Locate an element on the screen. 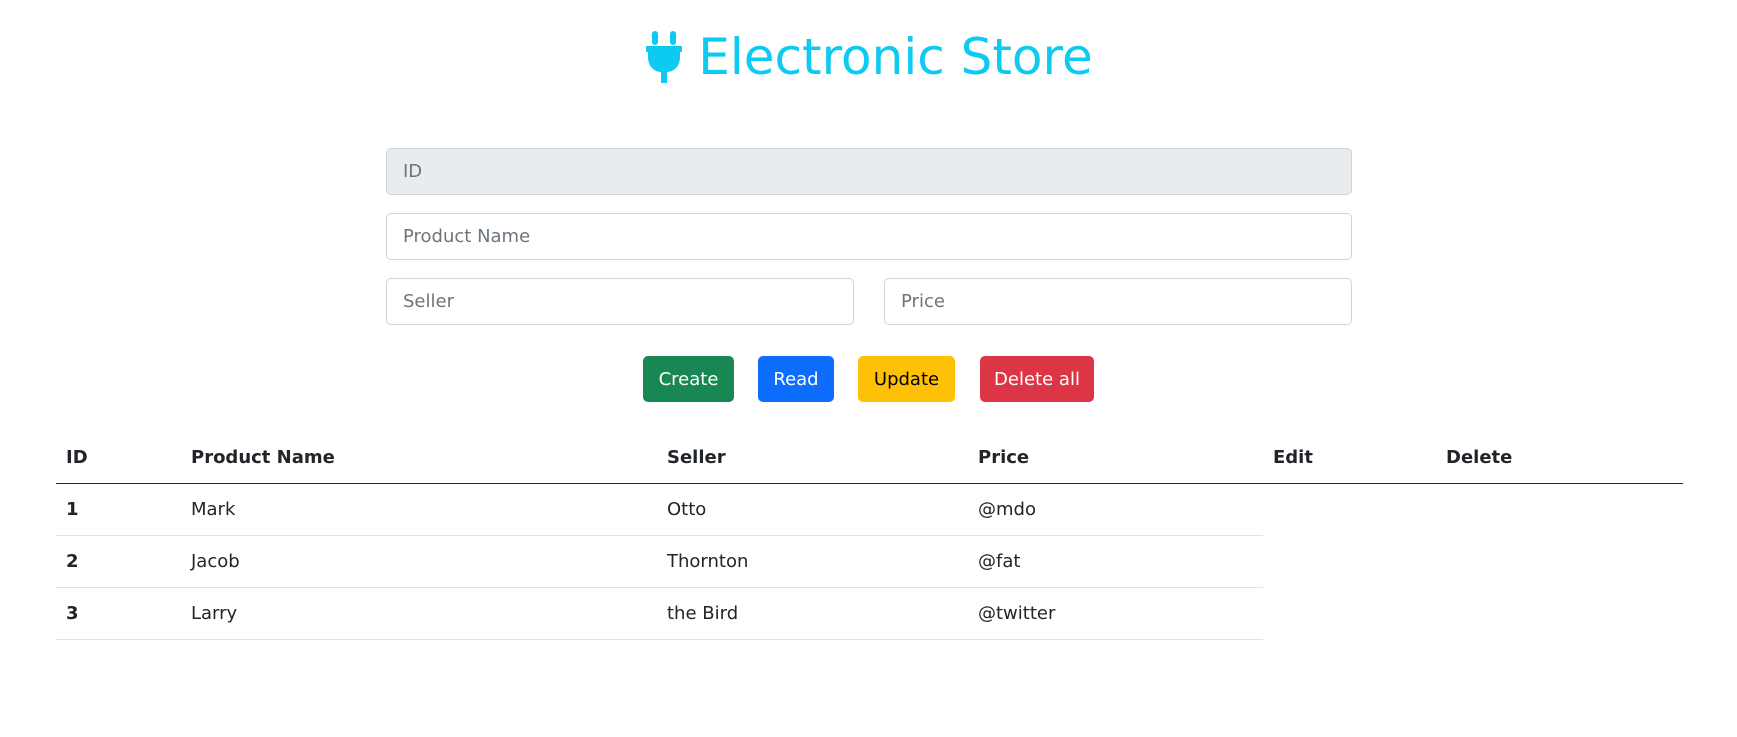 This screenshot has width=1737, height=737. cell-price: @mdo is located at coordinates (1115, 509).